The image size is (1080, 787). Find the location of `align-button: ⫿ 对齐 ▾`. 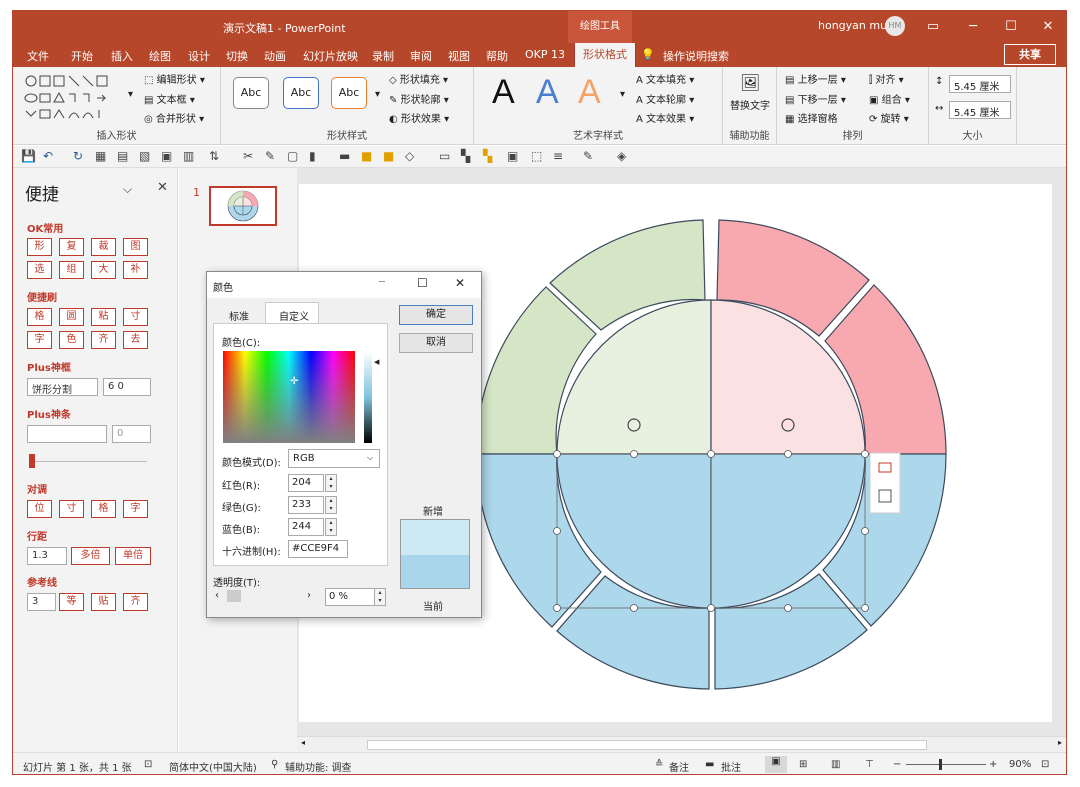

align-button: ⫿ 对齐 ▾ is located at coordinates (886, 78).